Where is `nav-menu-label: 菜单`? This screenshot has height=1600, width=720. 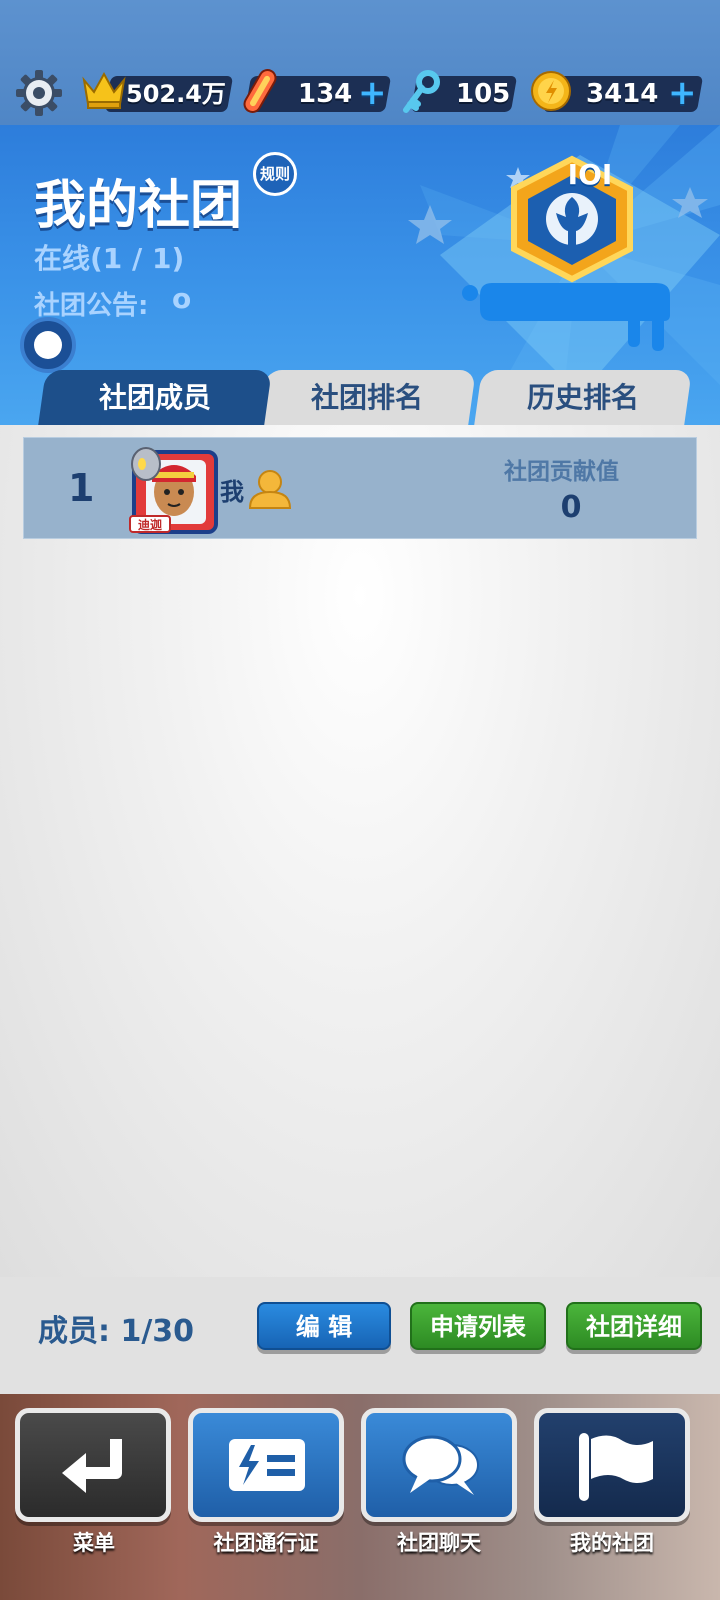
nav-menu-label: 菜单 is located at coordinates (94, 1543).